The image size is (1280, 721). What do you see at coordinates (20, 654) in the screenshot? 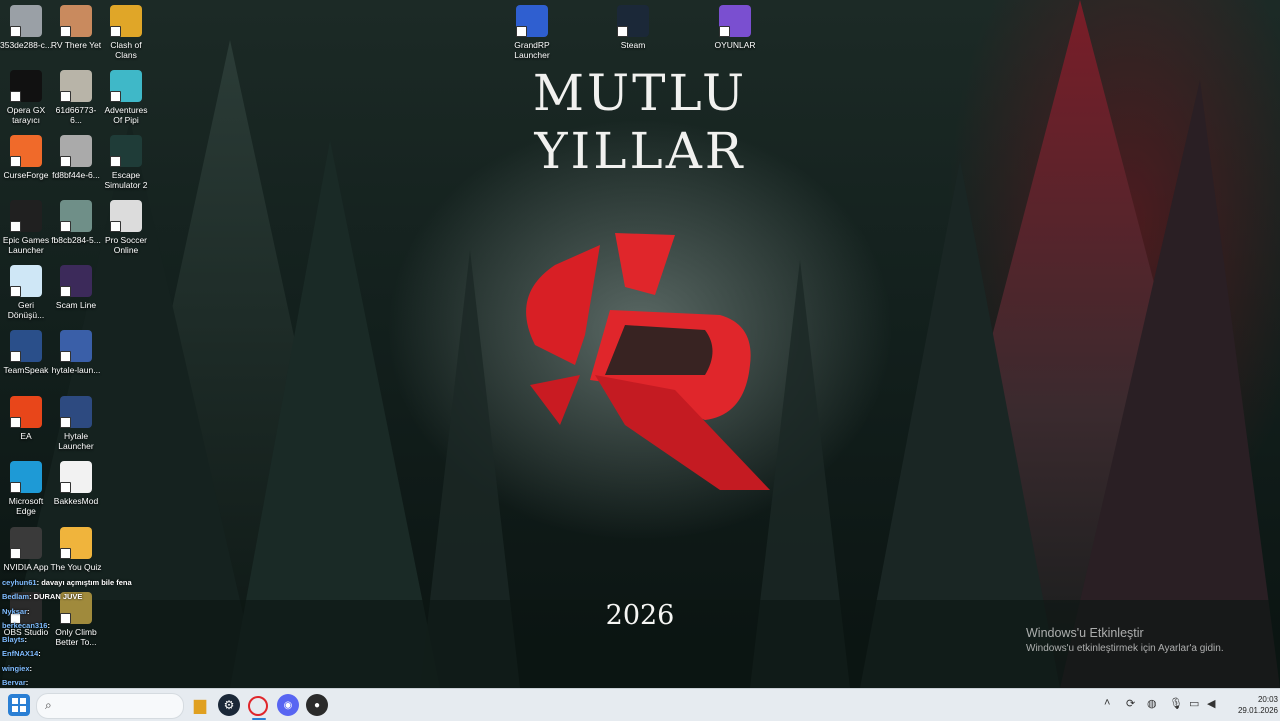
I see `chat-username: EnfNAX14` at bounding box center [20, 654].